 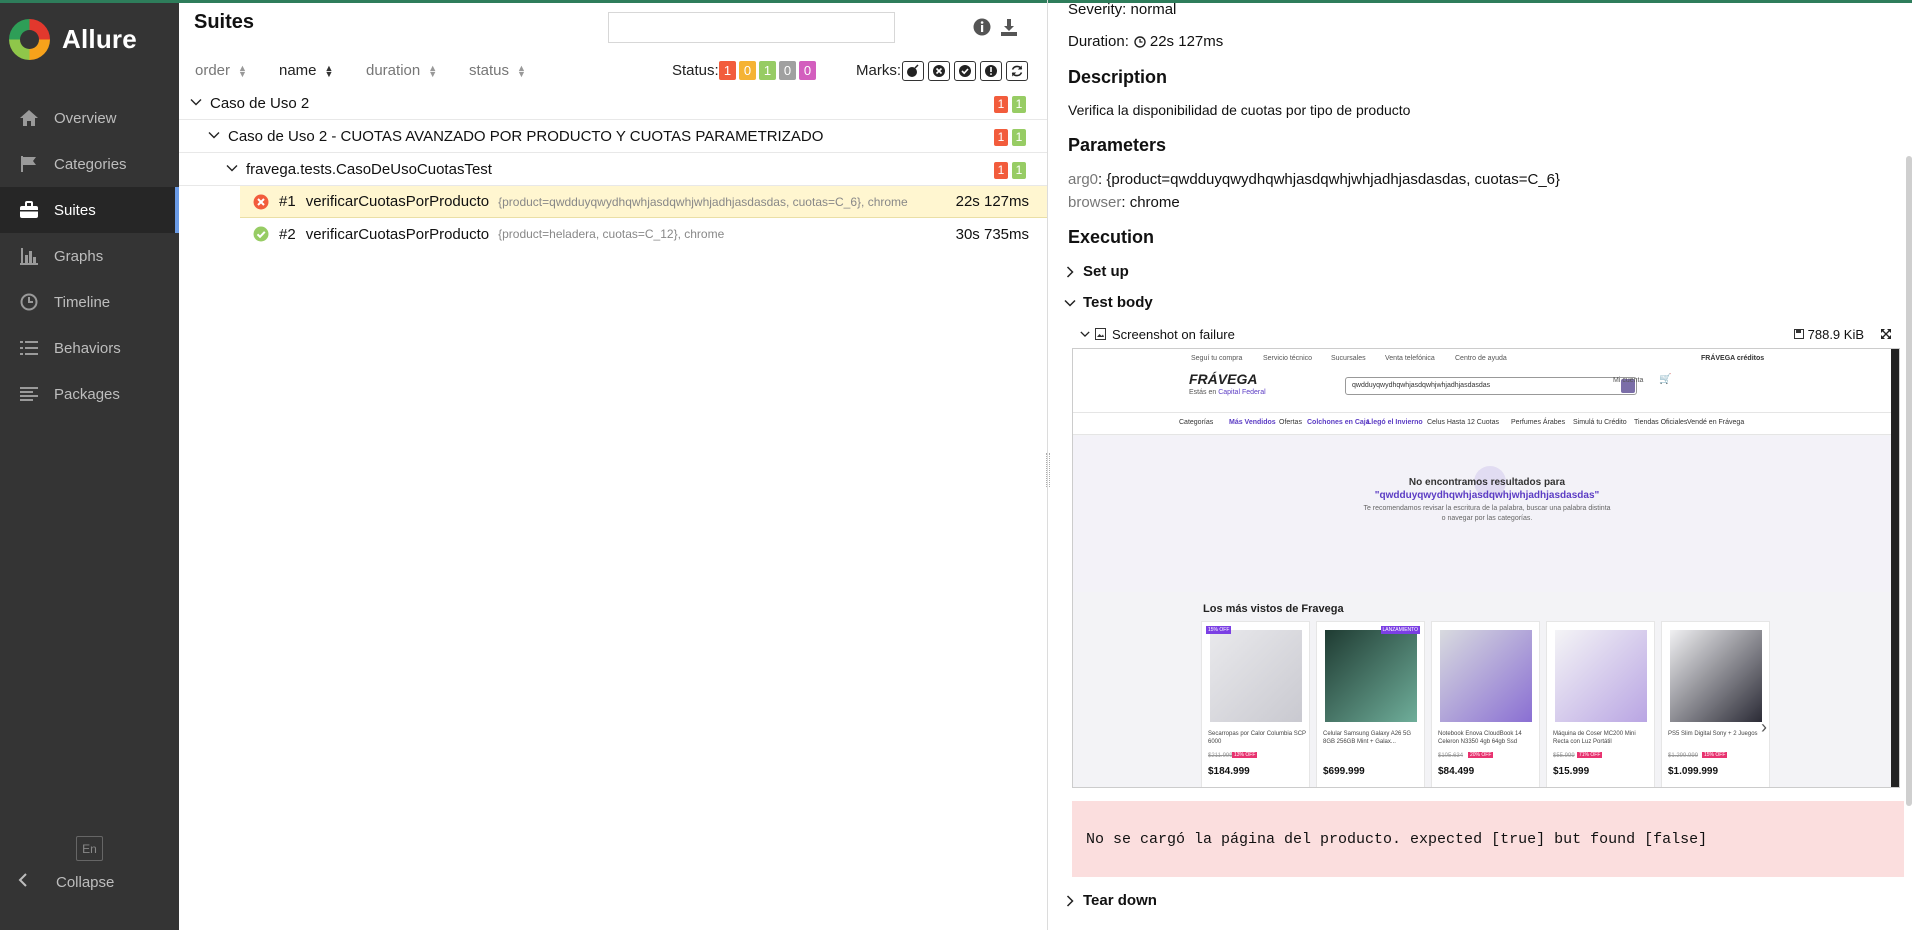 I want to click on param-key: arg0, so click(x=1083, y=179).